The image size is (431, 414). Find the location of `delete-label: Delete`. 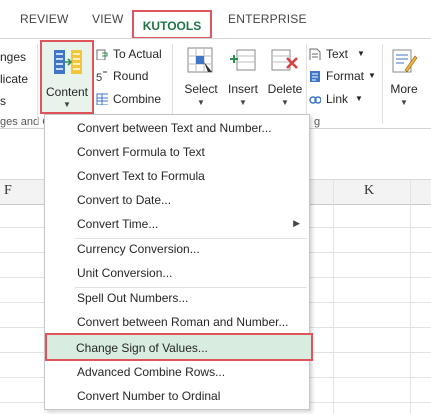

delete-label: Delete is located at coordinates (285, 89).